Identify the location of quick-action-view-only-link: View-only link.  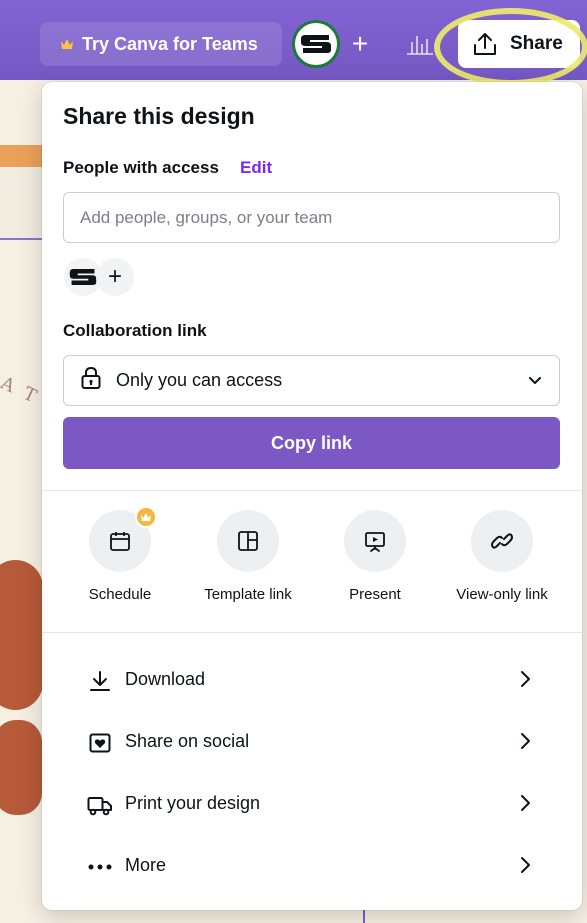
(502, 556).